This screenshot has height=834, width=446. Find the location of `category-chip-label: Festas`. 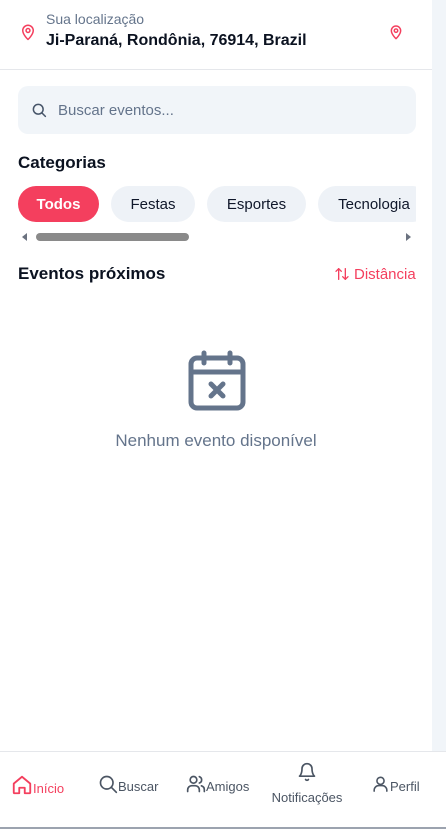

category-chip-label: Festas is located at coordinates (153, 204).